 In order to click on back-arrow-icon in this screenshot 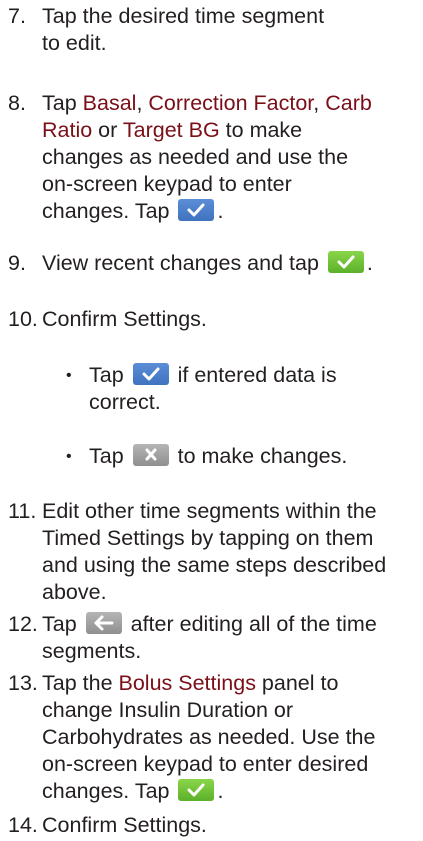, I will do `click(104, 623)`.